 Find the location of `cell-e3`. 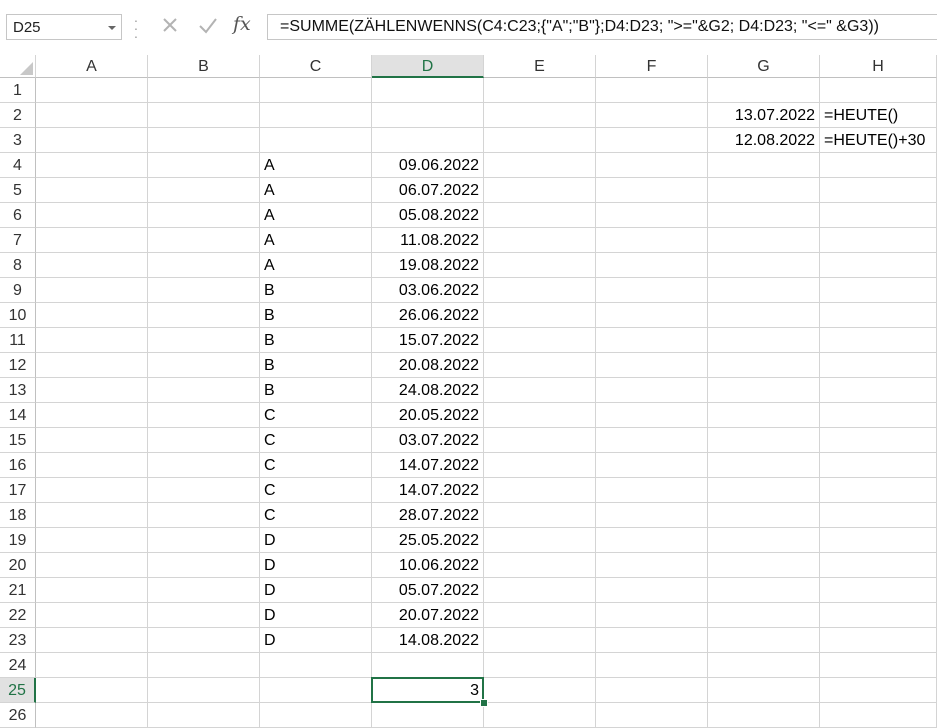

cell-e3 is located at coordinates (540, 140).